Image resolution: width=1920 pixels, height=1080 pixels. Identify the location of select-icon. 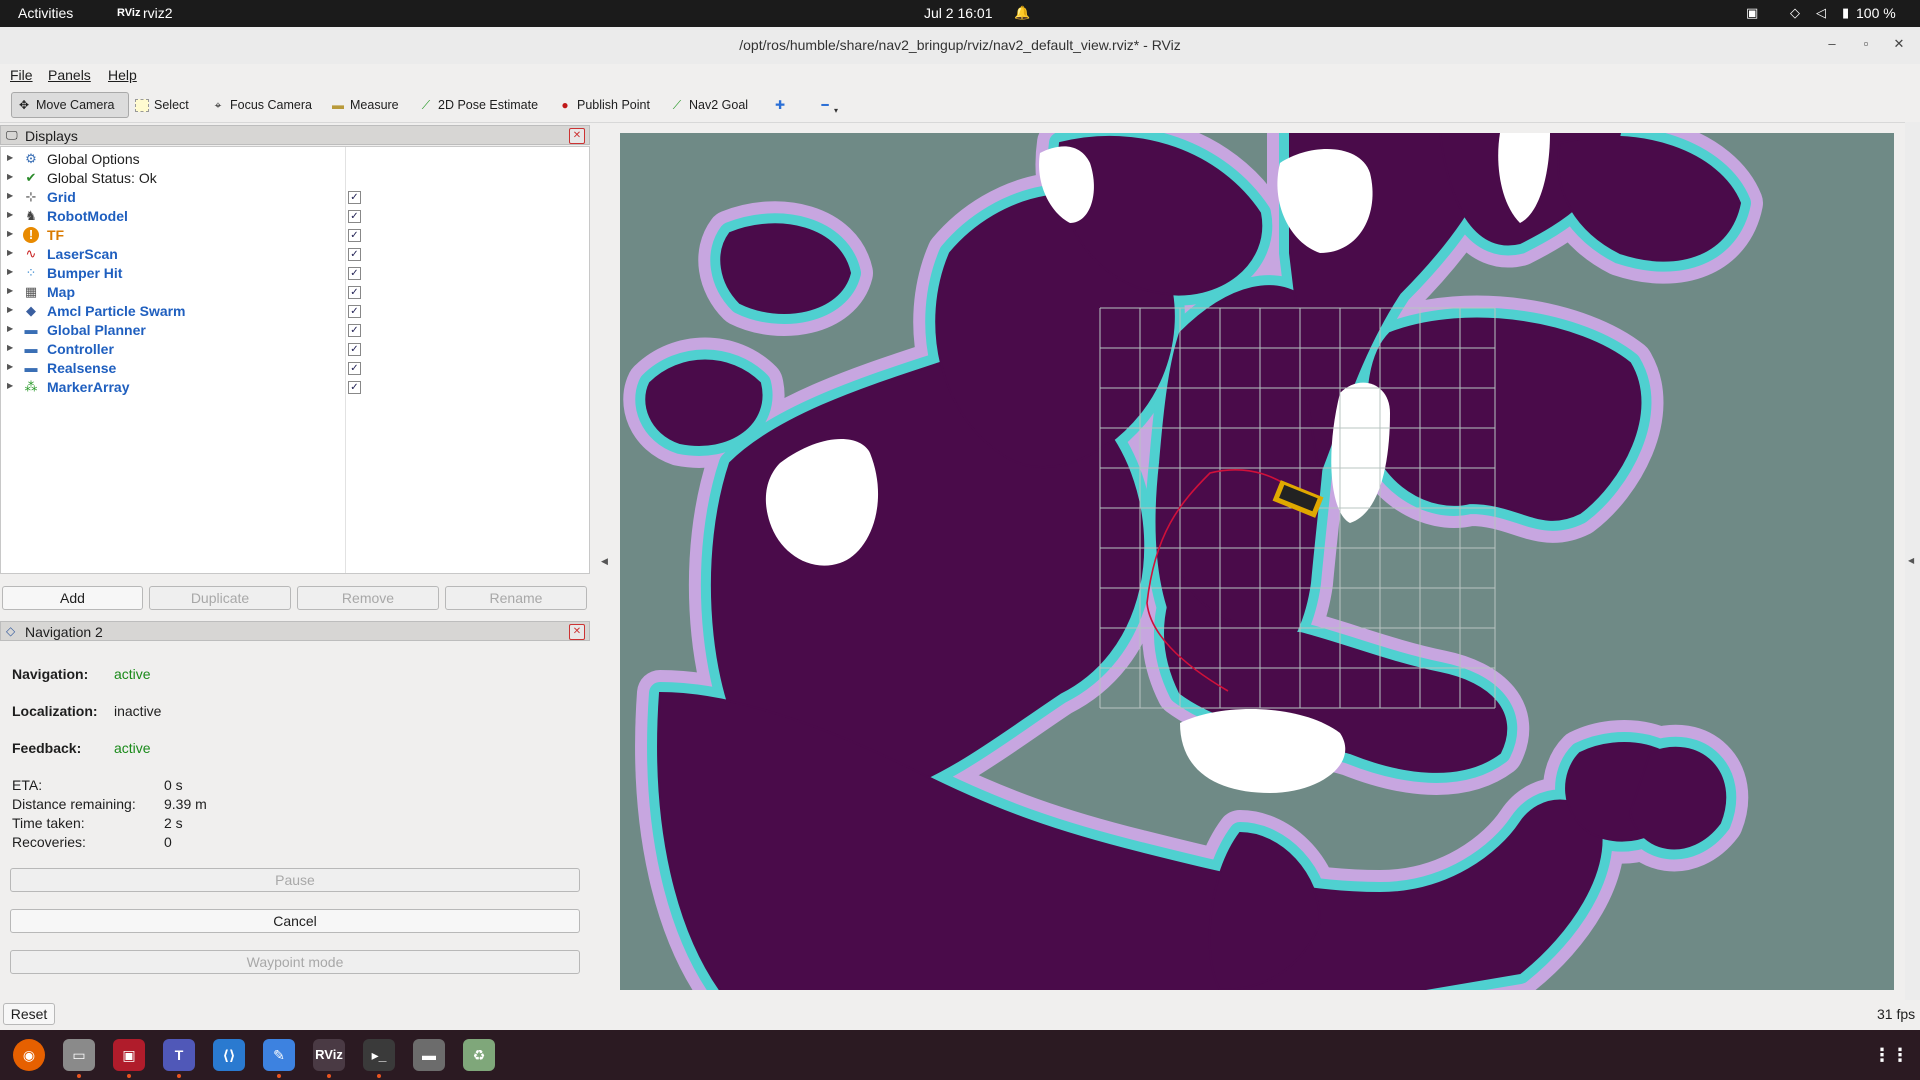
(142, 105).